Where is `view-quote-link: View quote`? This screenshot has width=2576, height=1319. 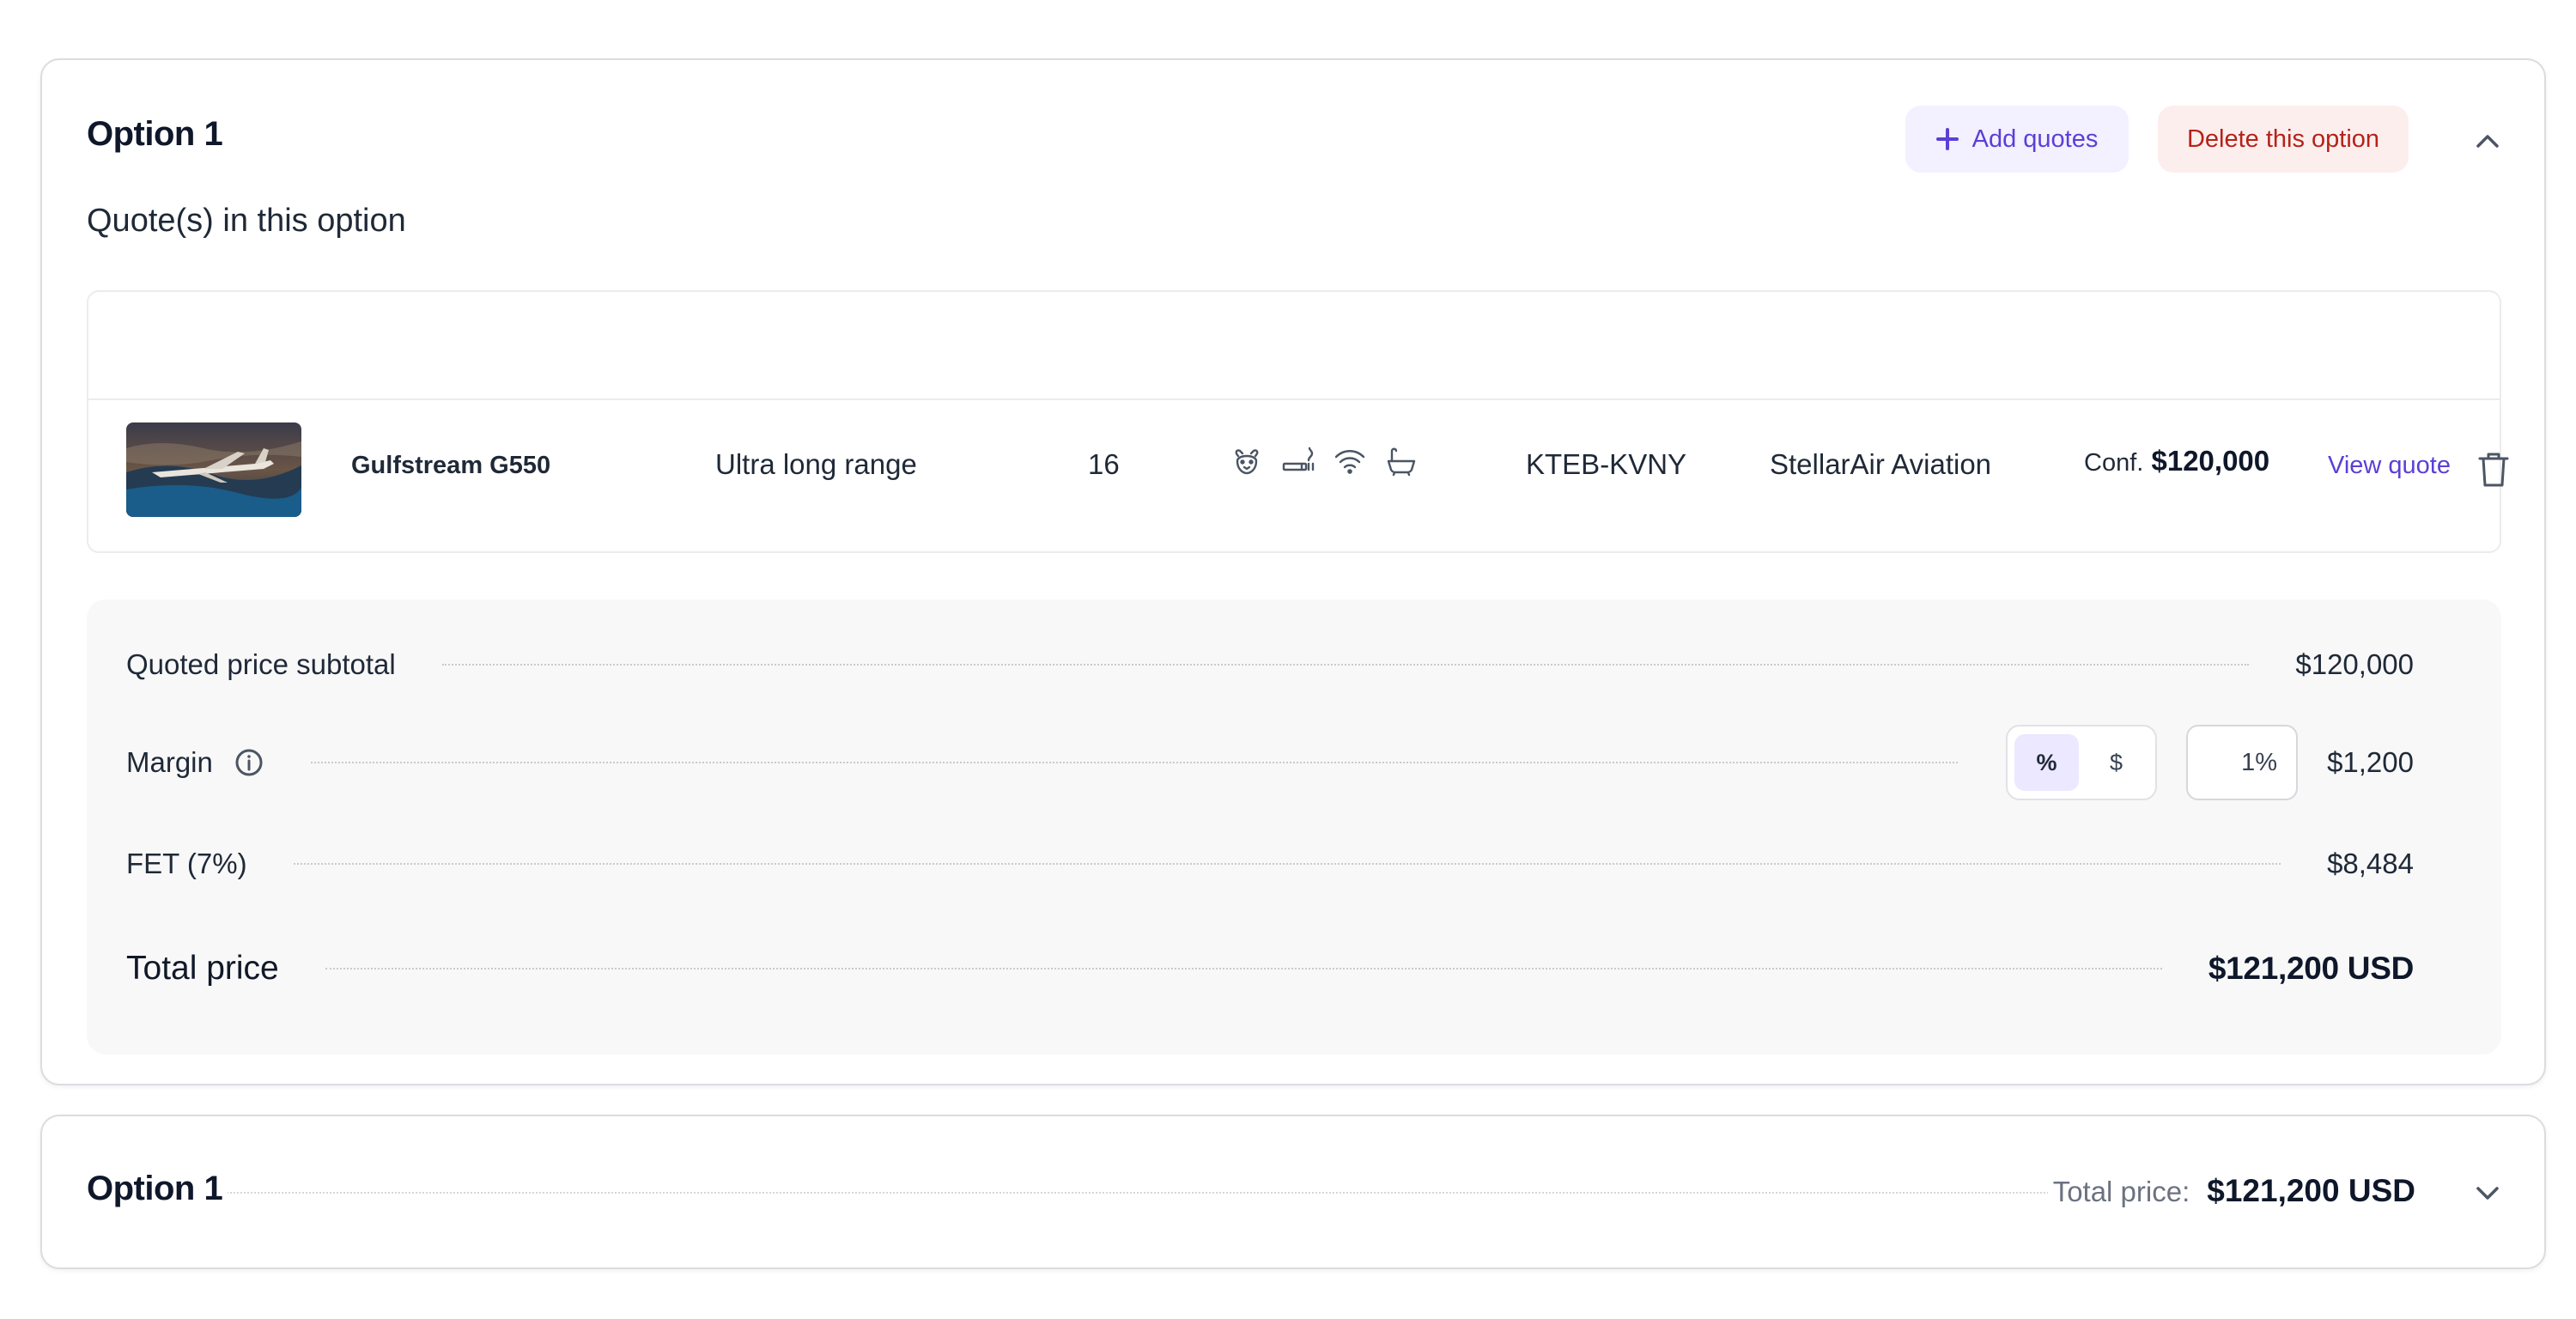
view-quote-link: View quote is located at coordinates (2390, 466).